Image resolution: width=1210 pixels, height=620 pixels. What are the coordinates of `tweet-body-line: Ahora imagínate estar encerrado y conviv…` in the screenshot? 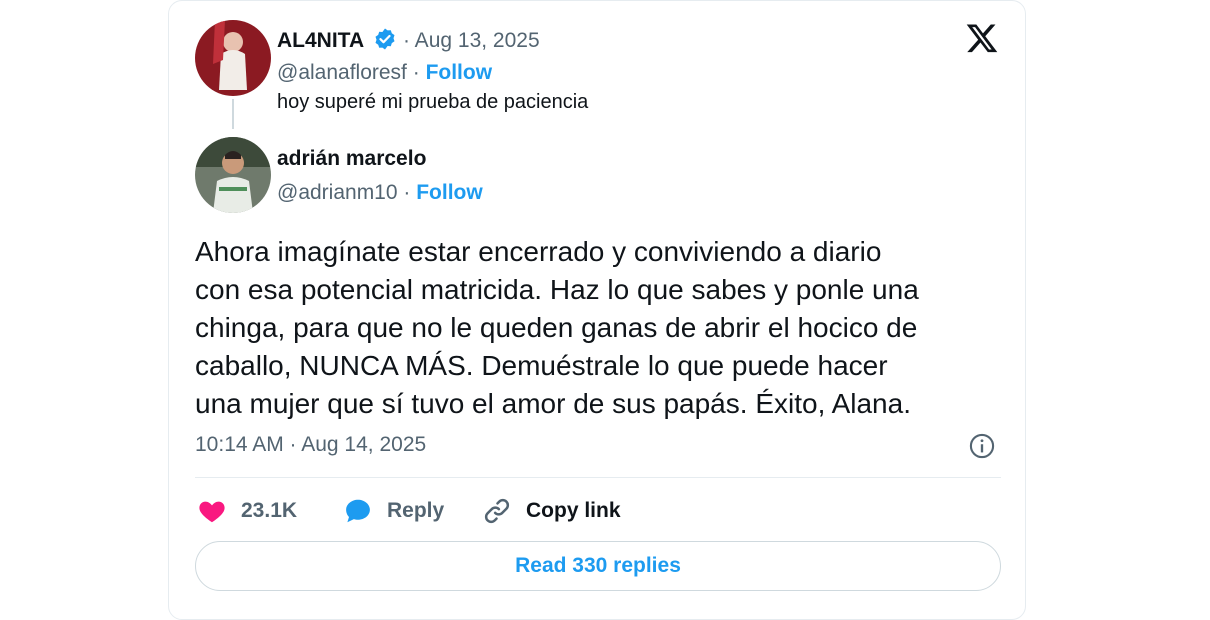 It's located at (538, 251).